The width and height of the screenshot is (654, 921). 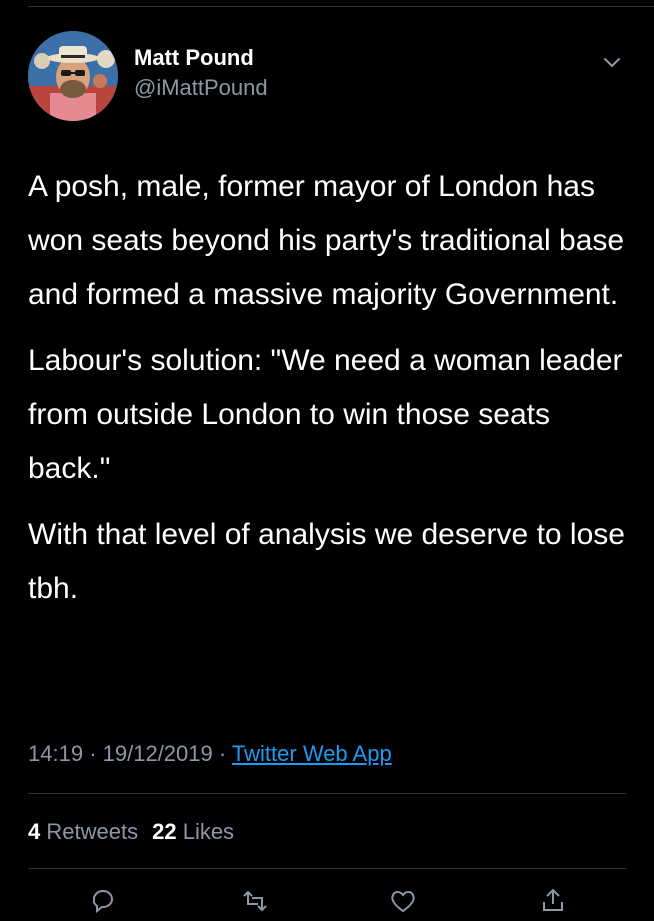 What do you see at coordinates (55, 753) in the screenshot?
I see `tweet-time: 14:19` at bounding box center [55, 753].